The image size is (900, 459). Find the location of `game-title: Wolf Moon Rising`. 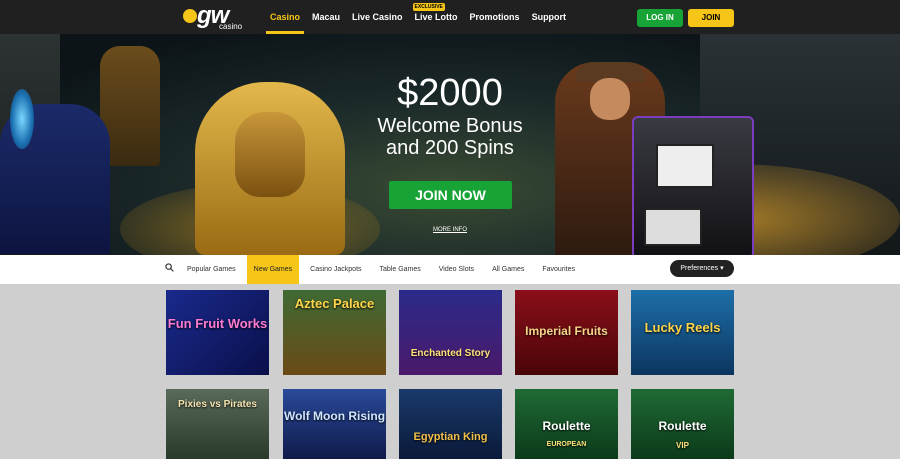

game-title: Wolf Moon Rising is located at coordinates (334, 416).